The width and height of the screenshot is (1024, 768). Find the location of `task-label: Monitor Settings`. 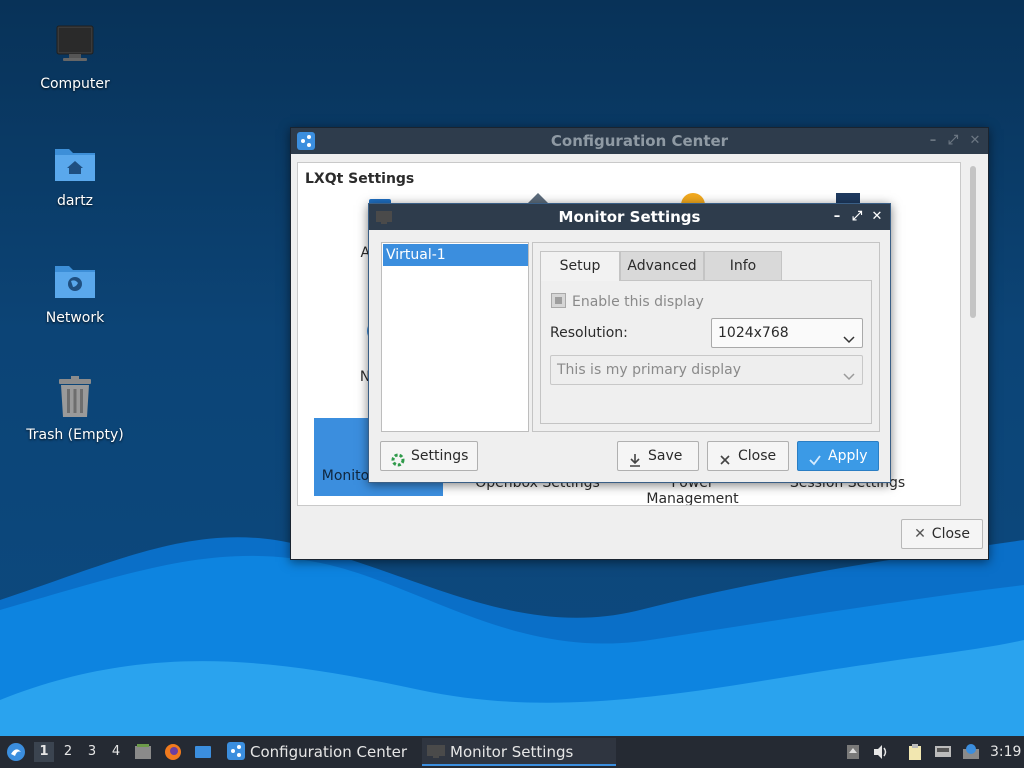

task-label: Monitor Settings is located at coordinates (512, 752).